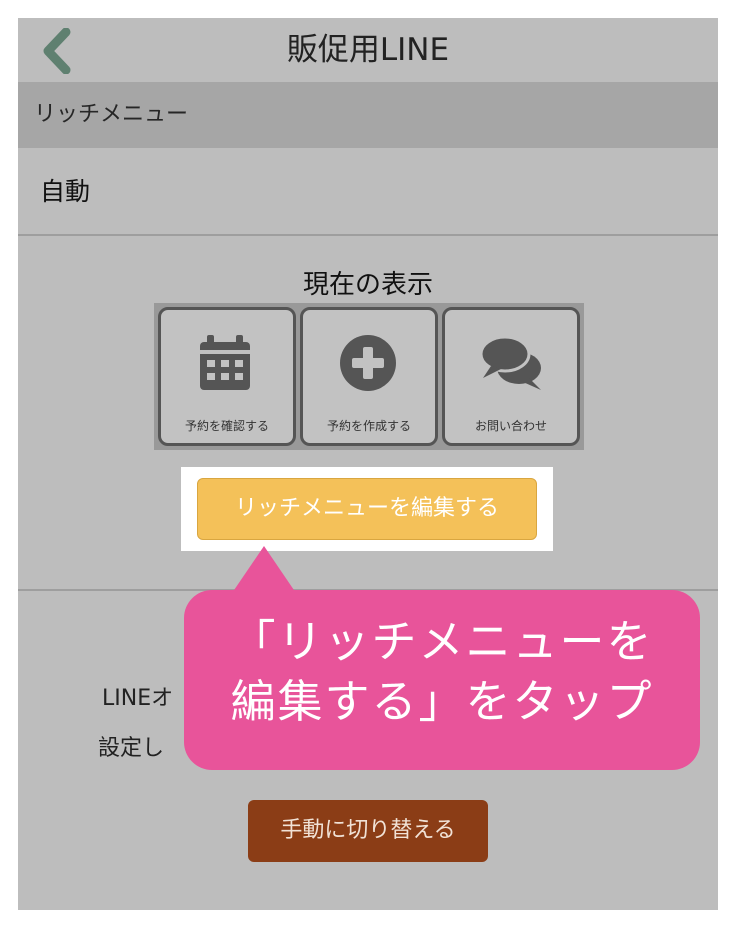 This screenshot has width=736, height=928. What do you see at coordinates (368, 426) in the screenshot?
I see `menu-tile-label: 予約を作成する` at bounding box center [368, 426].